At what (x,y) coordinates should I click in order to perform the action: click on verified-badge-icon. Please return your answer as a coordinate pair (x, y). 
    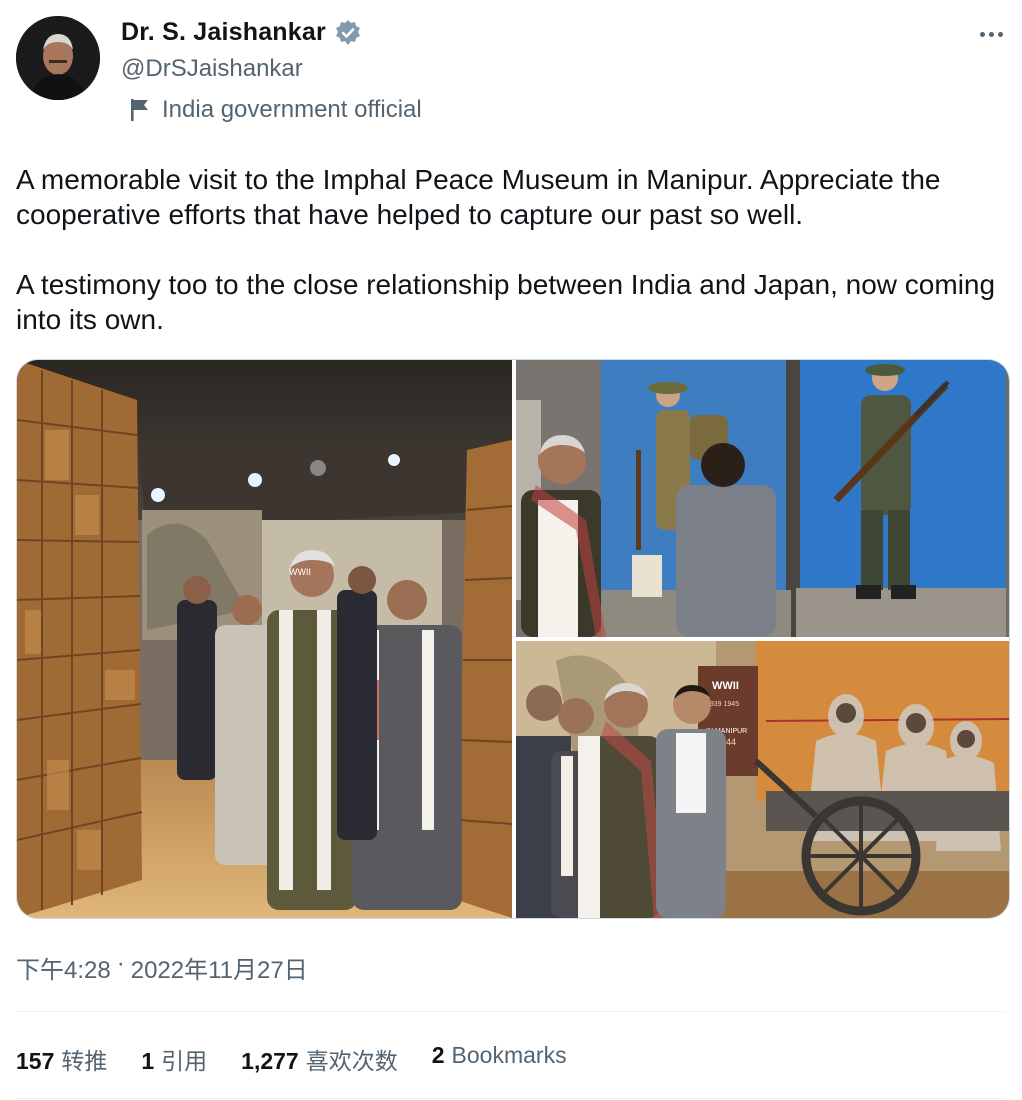
    Looking at the image, I should click on (348, 33).